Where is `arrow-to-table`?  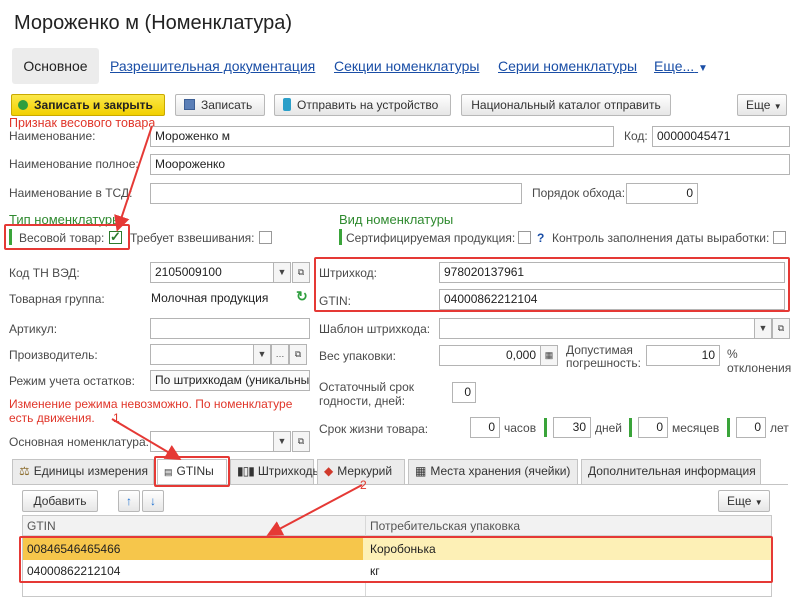 arrow-to-table is located at coordinates (314, 510).